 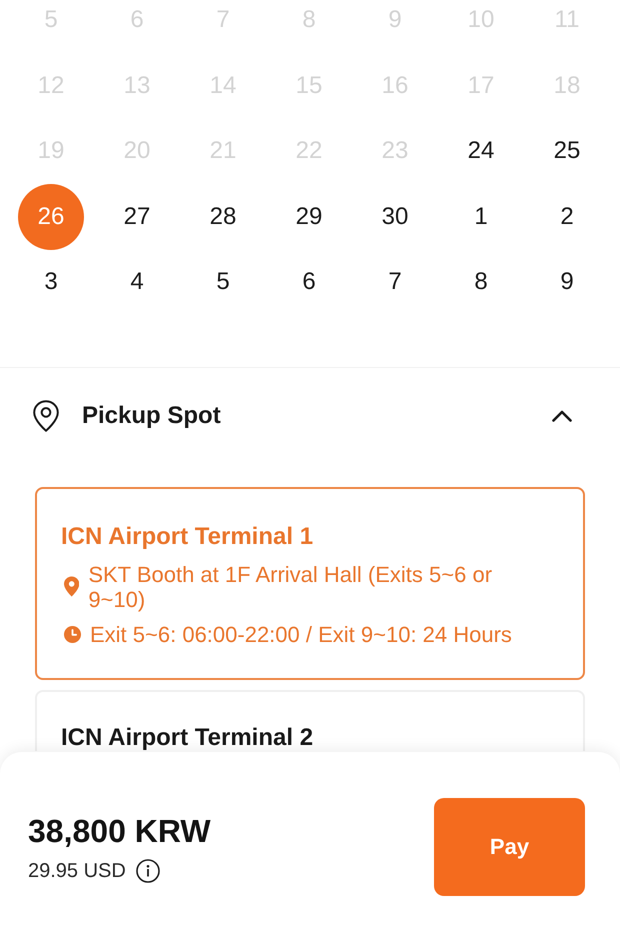 I want to click on info-icon, so click(x=148, y=870).